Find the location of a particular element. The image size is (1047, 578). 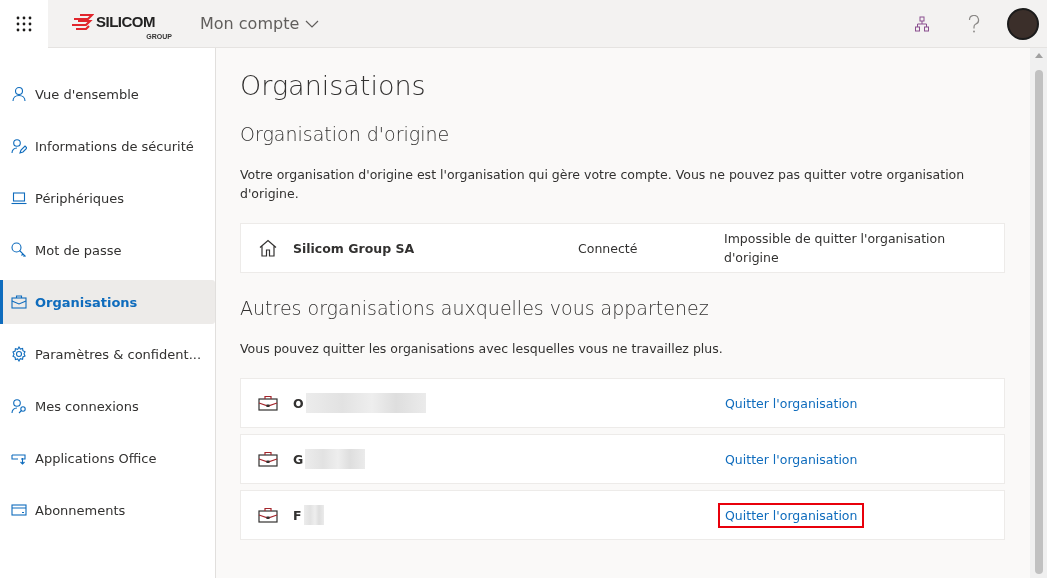

section-heading: Organisation d'origine is located at coordinates (345, 134).